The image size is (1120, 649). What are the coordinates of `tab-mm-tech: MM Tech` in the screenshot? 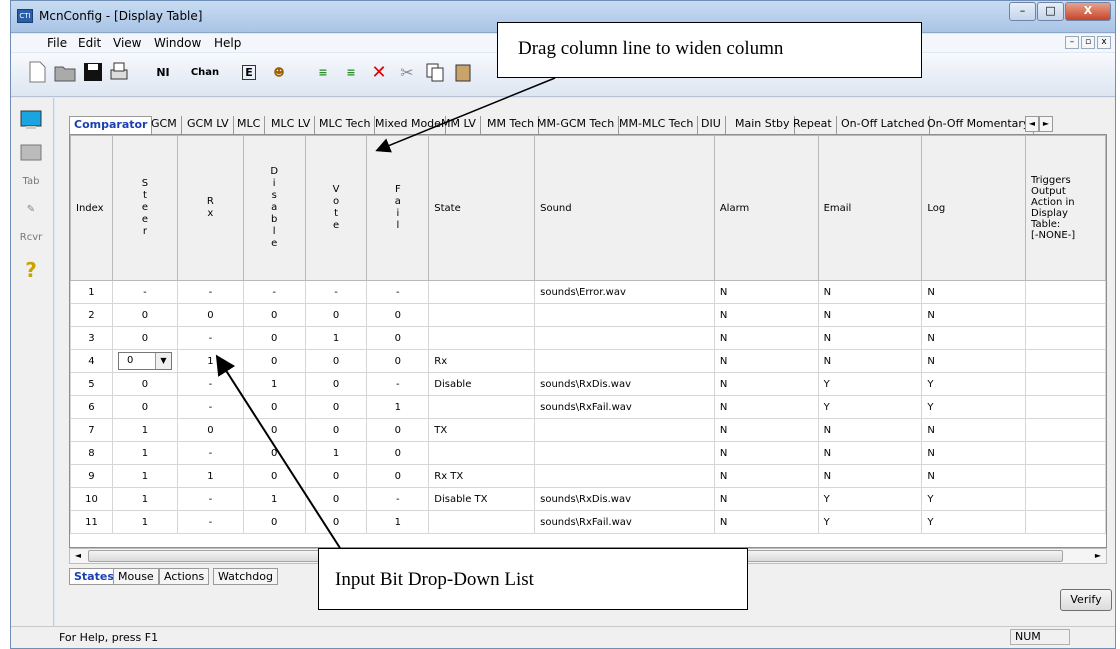 It's located at (511, 125).